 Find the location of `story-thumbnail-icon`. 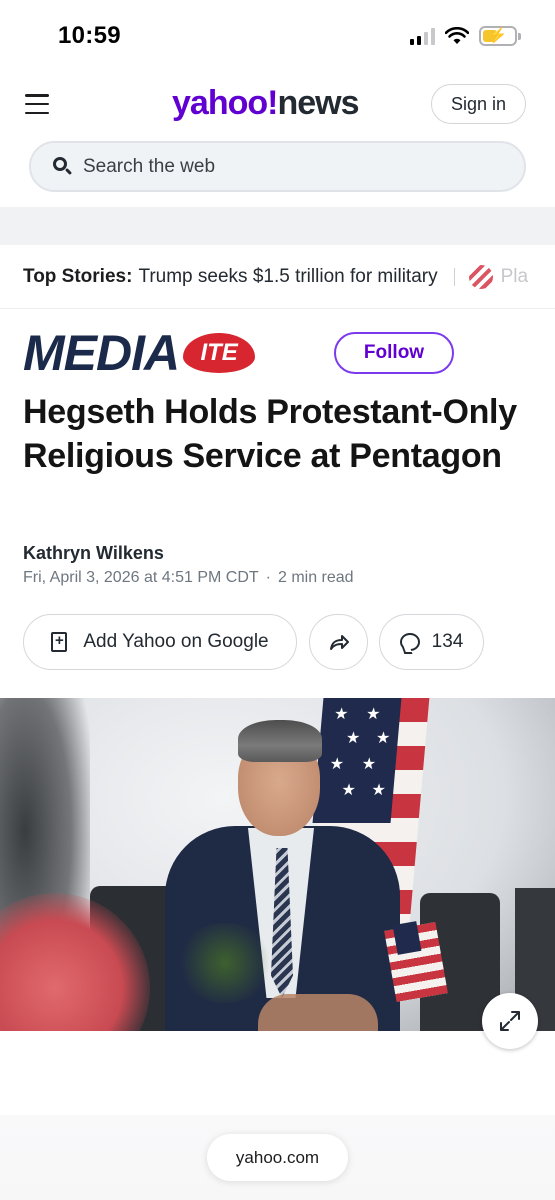

story-thumbnail-icon is located at coordinates (480, 277).